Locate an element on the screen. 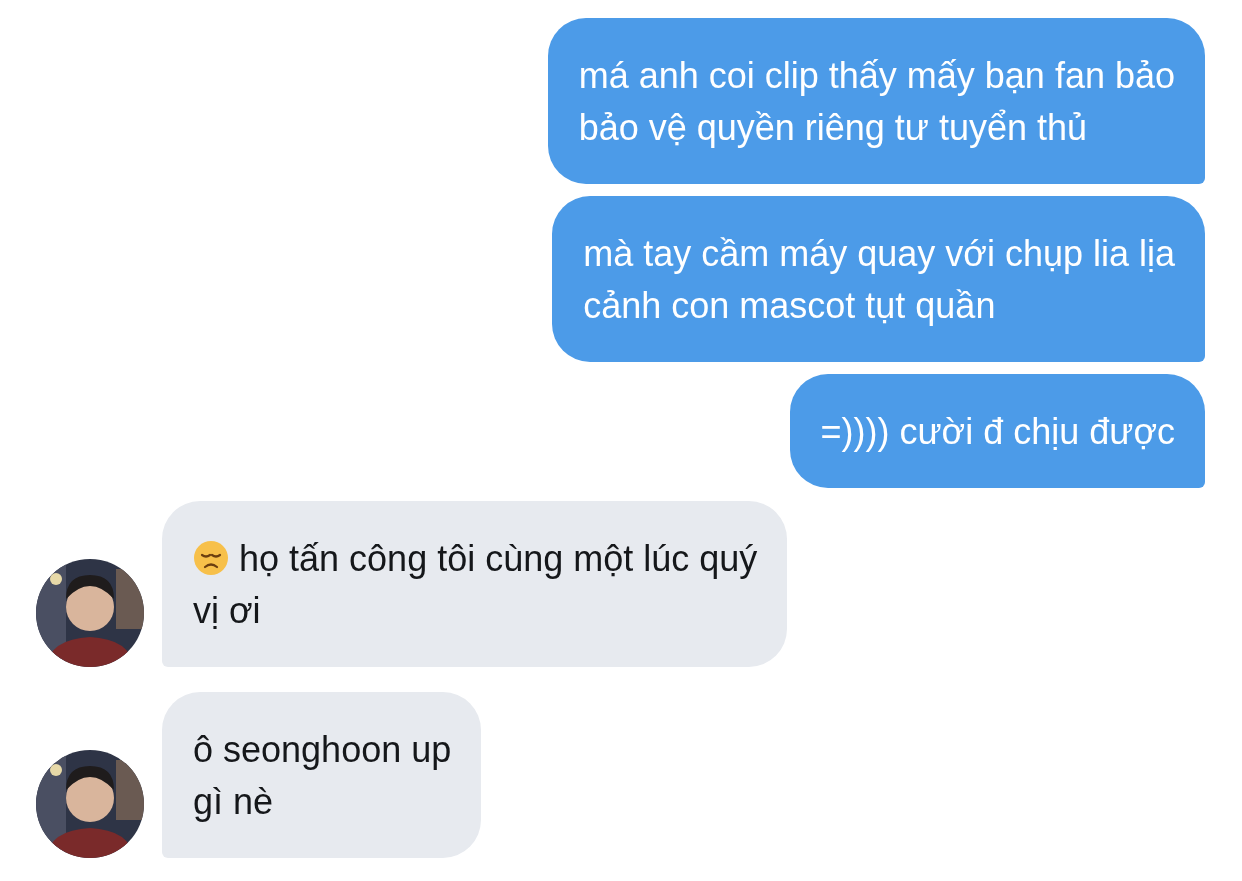 This screenshot has height=881, width=1242. sent-message: =)))) cười đ chịu được is located at coordinates (997, 431).